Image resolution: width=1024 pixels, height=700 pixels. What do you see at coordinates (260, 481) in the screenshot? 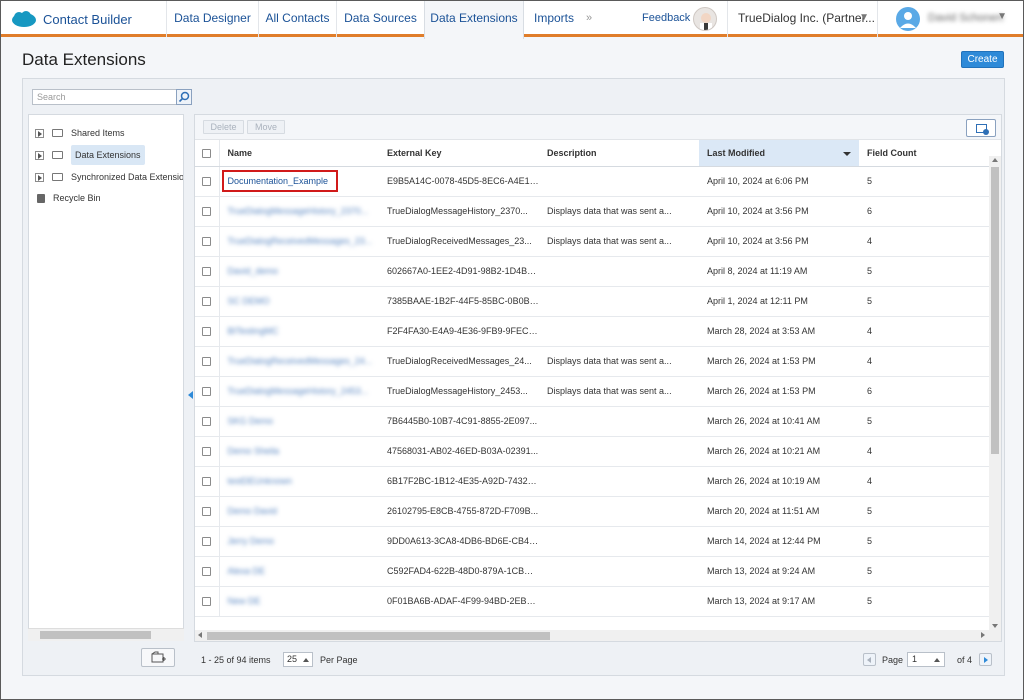
I see `row-name-link: testDEUnknown` at bounding box center [260, 481].